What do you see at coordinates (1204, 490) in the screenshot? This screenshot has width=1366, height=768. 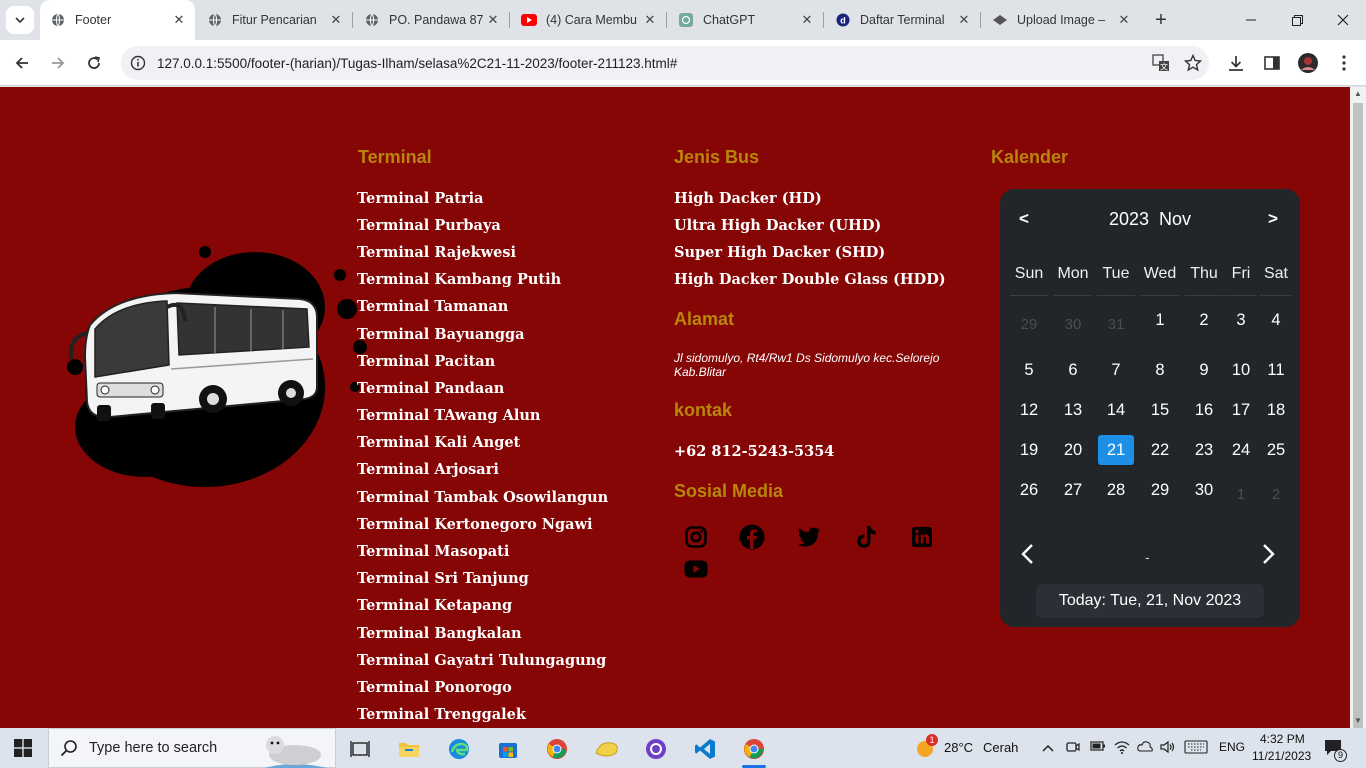 I see `calendar-day: 30` at bounding box center [1204, 490].